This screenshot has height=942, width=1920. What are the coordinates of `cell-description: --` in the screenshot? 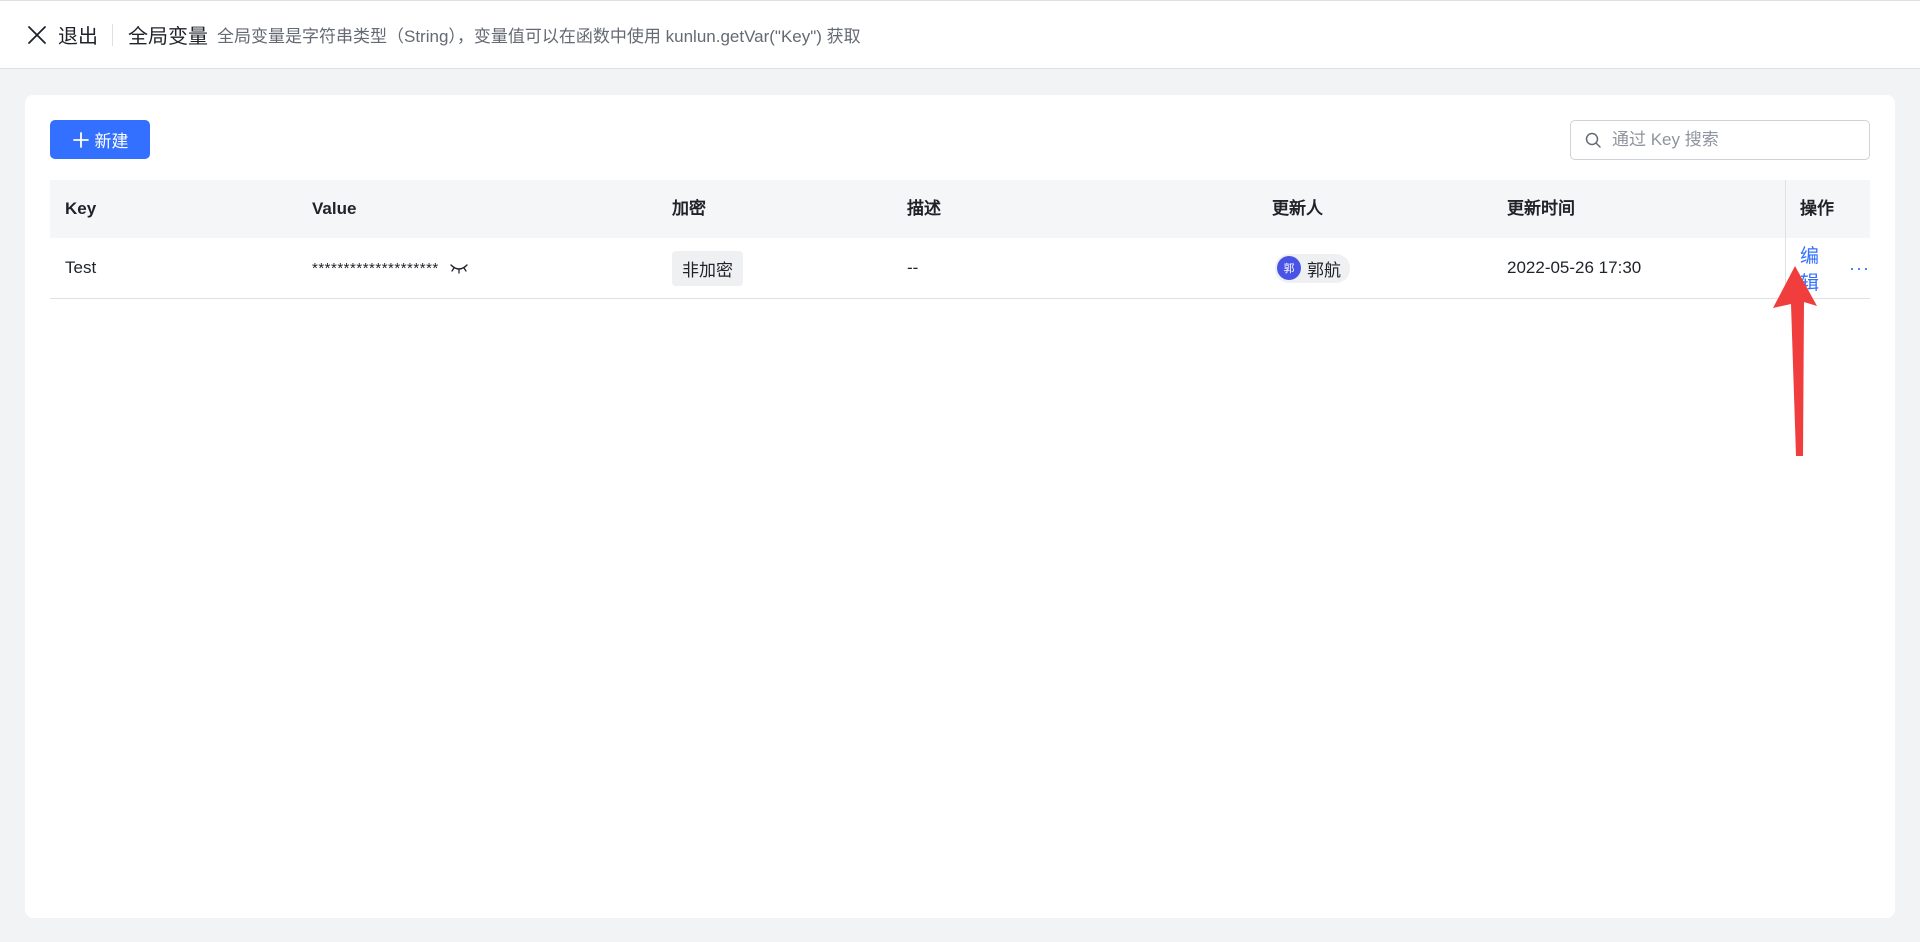 It's located at (913, 267).